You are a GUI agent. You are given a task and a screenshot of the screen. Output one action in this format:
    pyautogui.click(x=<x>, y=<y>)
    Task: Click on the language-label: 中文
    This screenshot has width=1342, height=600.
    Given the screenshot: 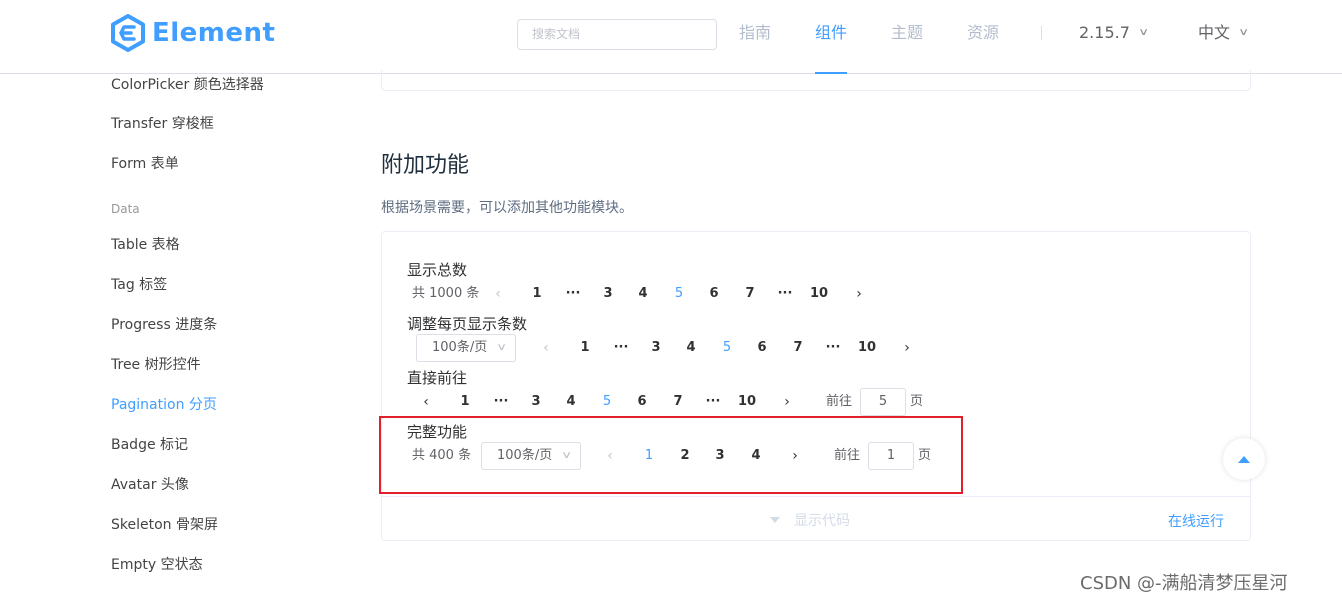 What is the action you would take?
    pyautogui.click(x=1214, y=32)
    